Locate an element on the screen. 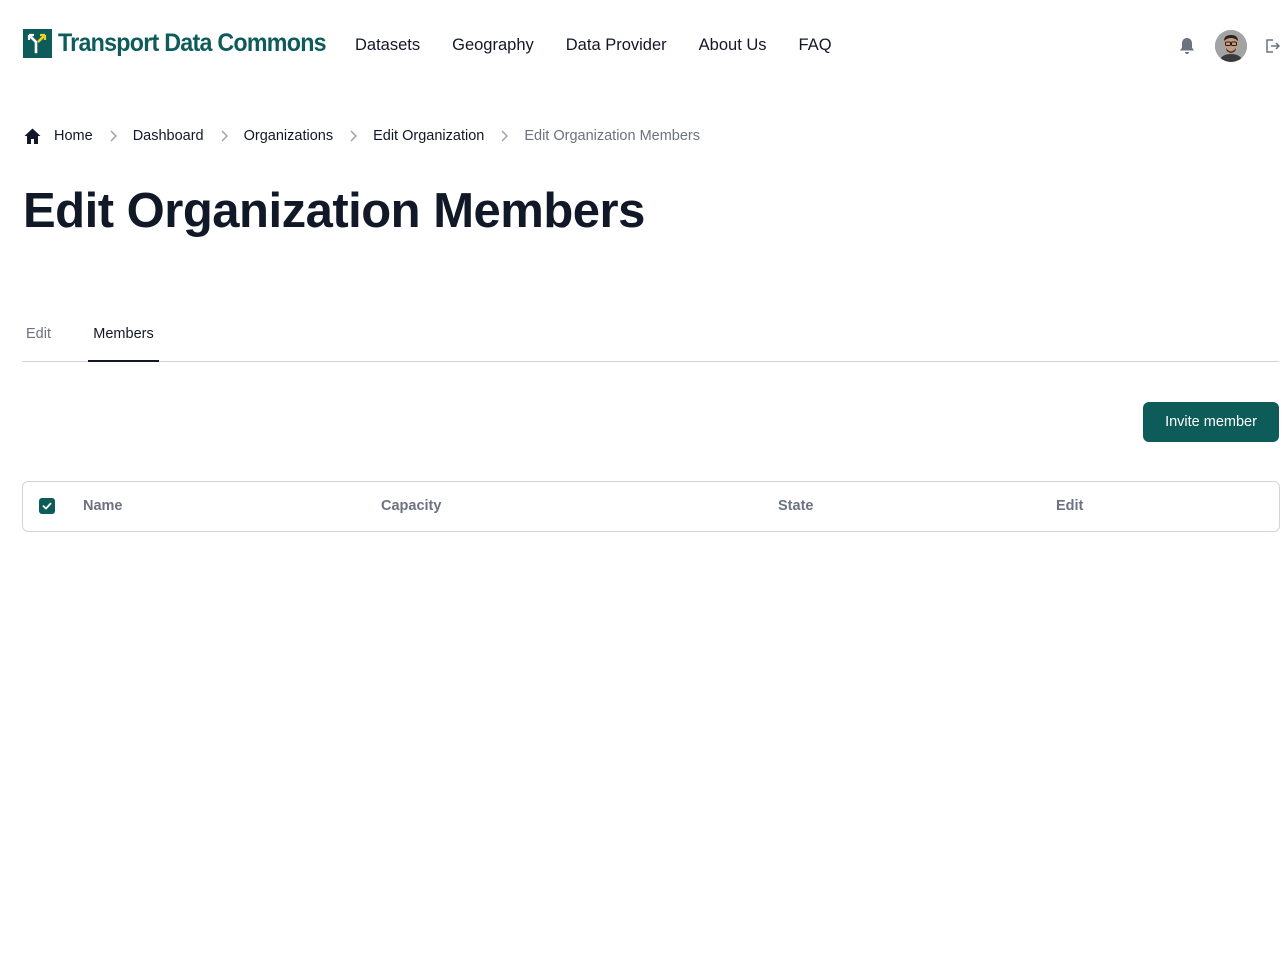  breadcrumb-current: Edit Organization Members is located at coordinates (612, 136).